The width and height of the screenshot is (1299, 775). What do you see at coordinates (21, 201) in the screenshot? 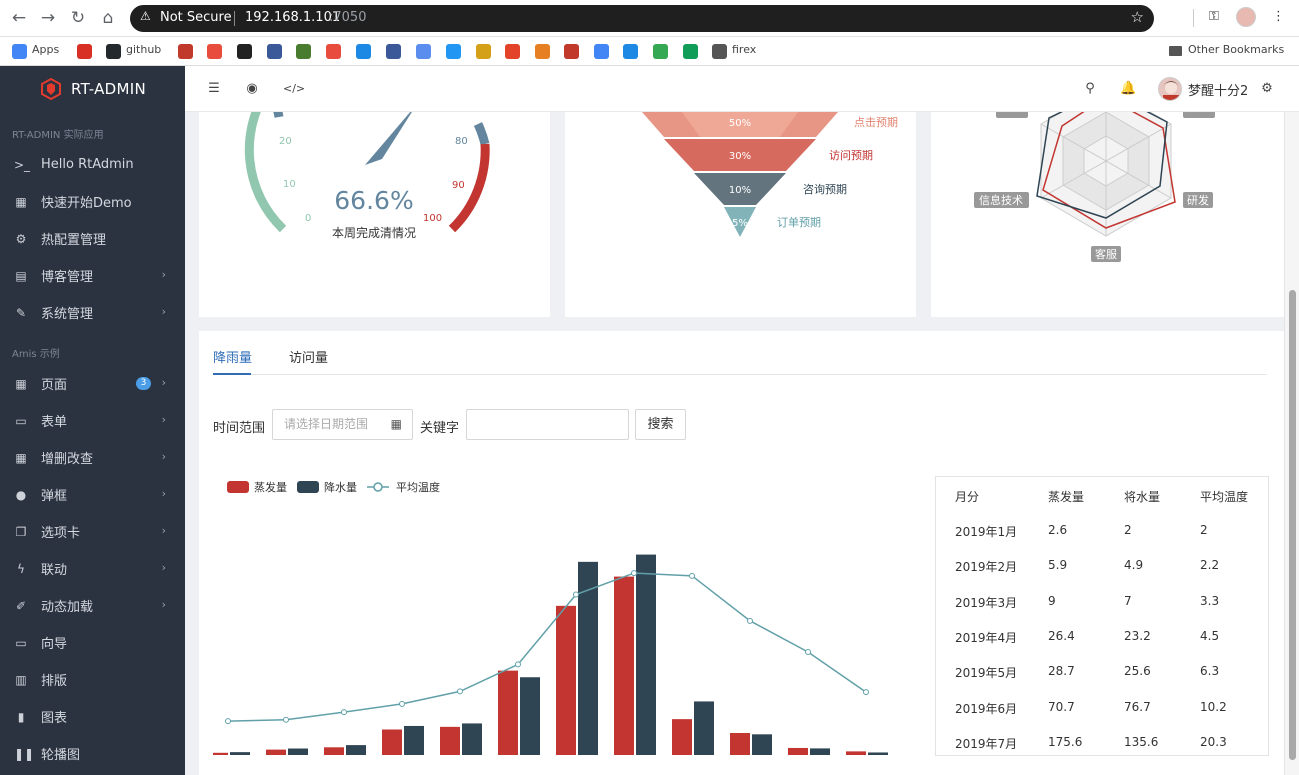
I see `sidebar-item-icon: ▦` at bounding box center [21, 201].